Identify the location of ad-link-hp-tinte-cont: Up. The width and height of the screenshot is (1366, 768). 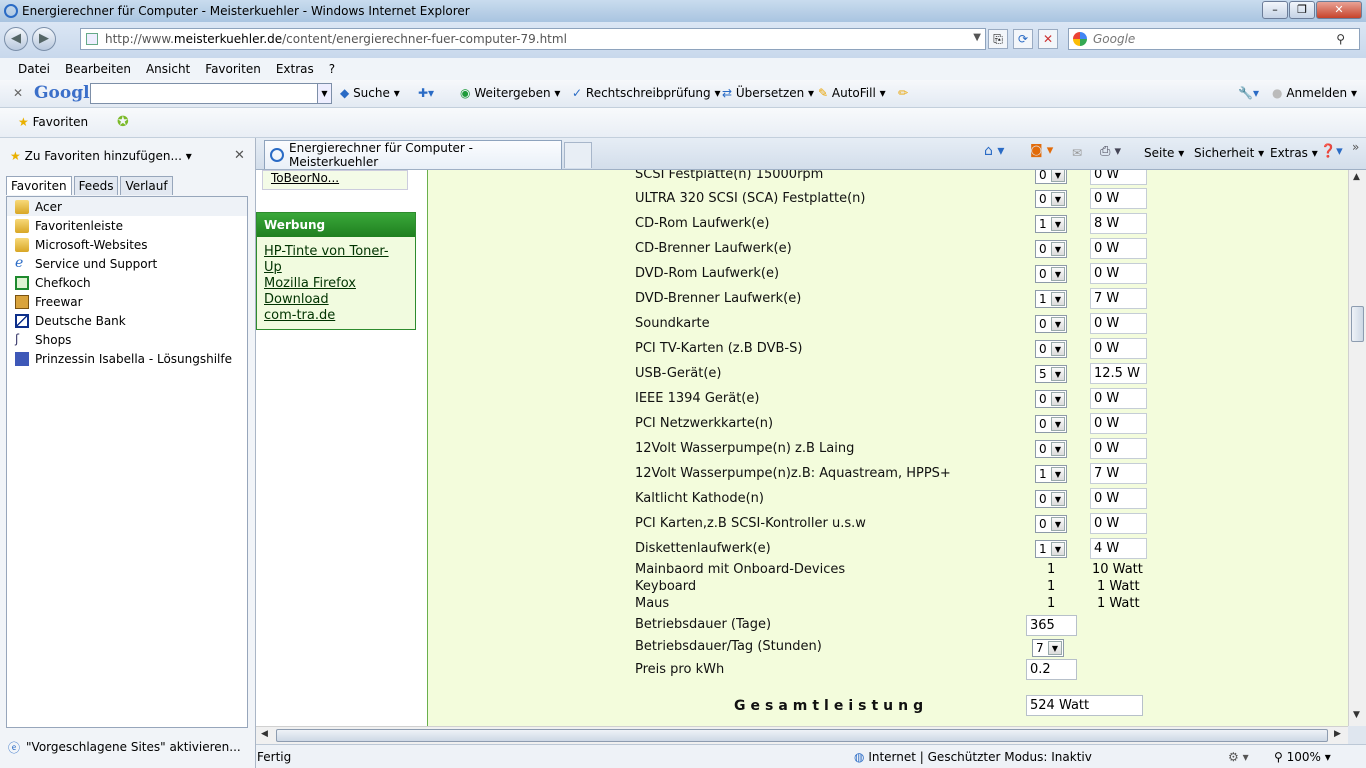
(336, 268).